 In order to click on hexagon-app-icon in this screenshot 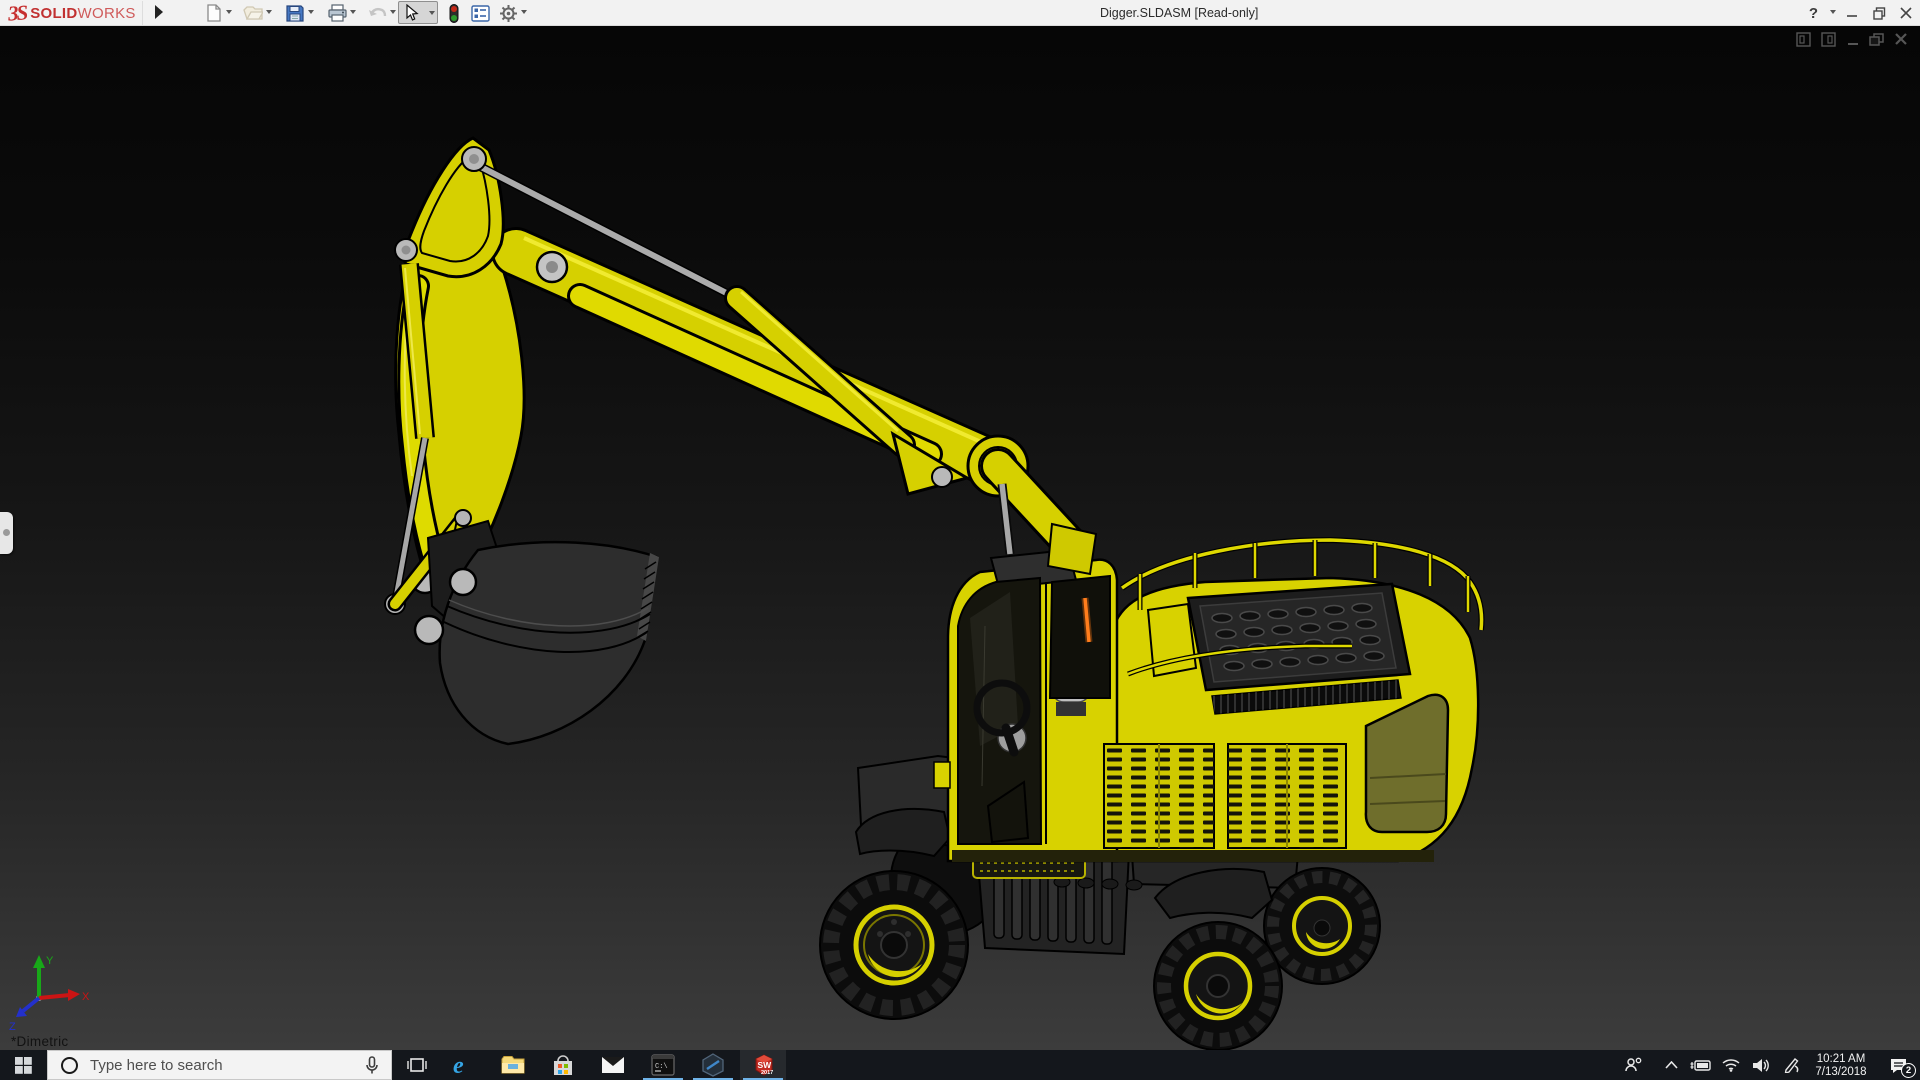, I will do `click(713, 1065)`.